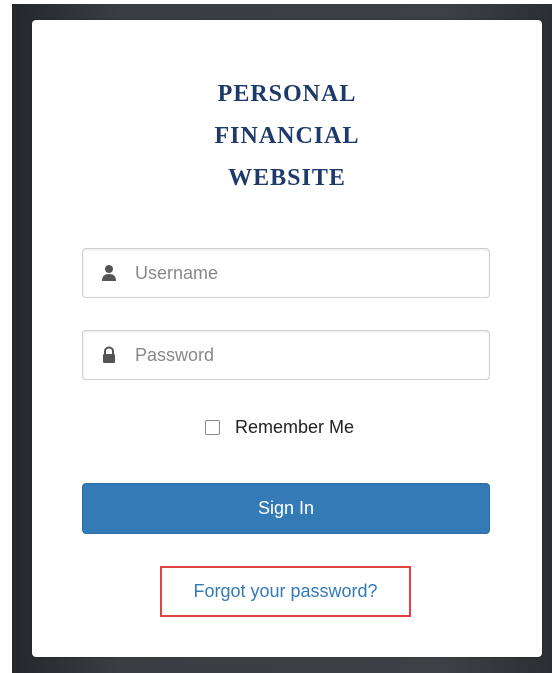 The height and width of the screenshot is (673, 552). What do you see at coordinates (295, 426) in the screenshot?
I see `remember-me-label: Remember Me` at bounding box center [295, 426].